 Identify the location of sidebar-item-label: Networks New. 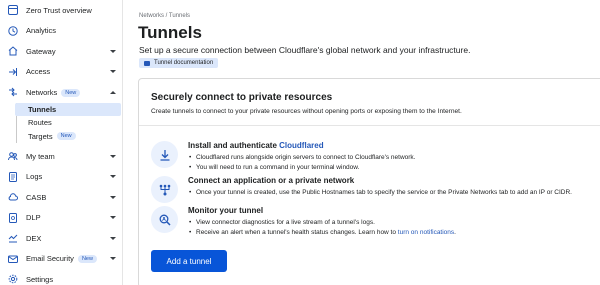
(66, 92).